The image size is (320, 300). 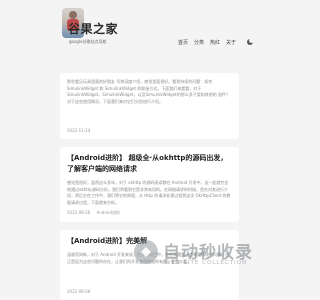 What do you see at coordinates (231, 42) in the screenshot?
I see `nav-item-about: 关于` at bounding box center [231, 42].